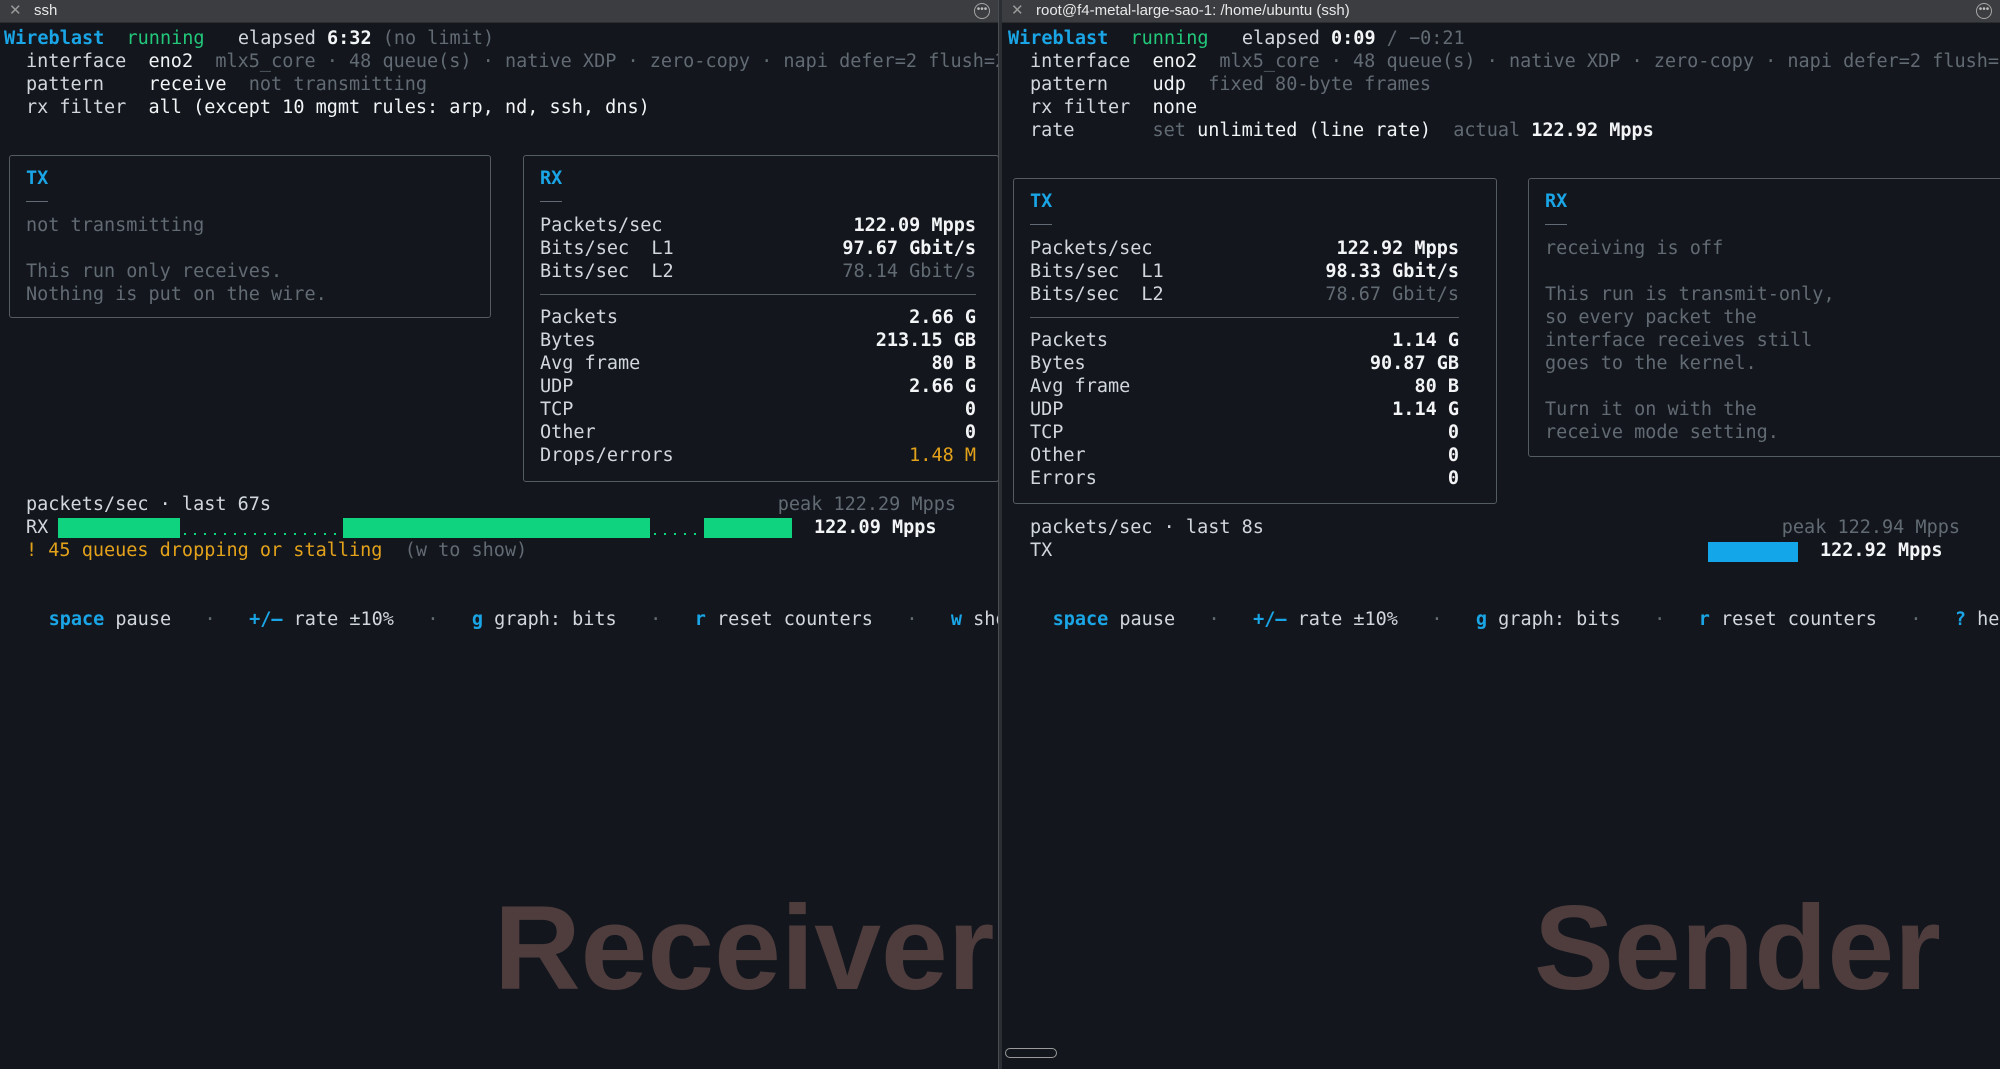 The height and width of the screenshot is (1069, 2000). Describe the element at coordinates (875, 527) in the screenshot. I see `graph-current: 122.09 Mpps` at that location.